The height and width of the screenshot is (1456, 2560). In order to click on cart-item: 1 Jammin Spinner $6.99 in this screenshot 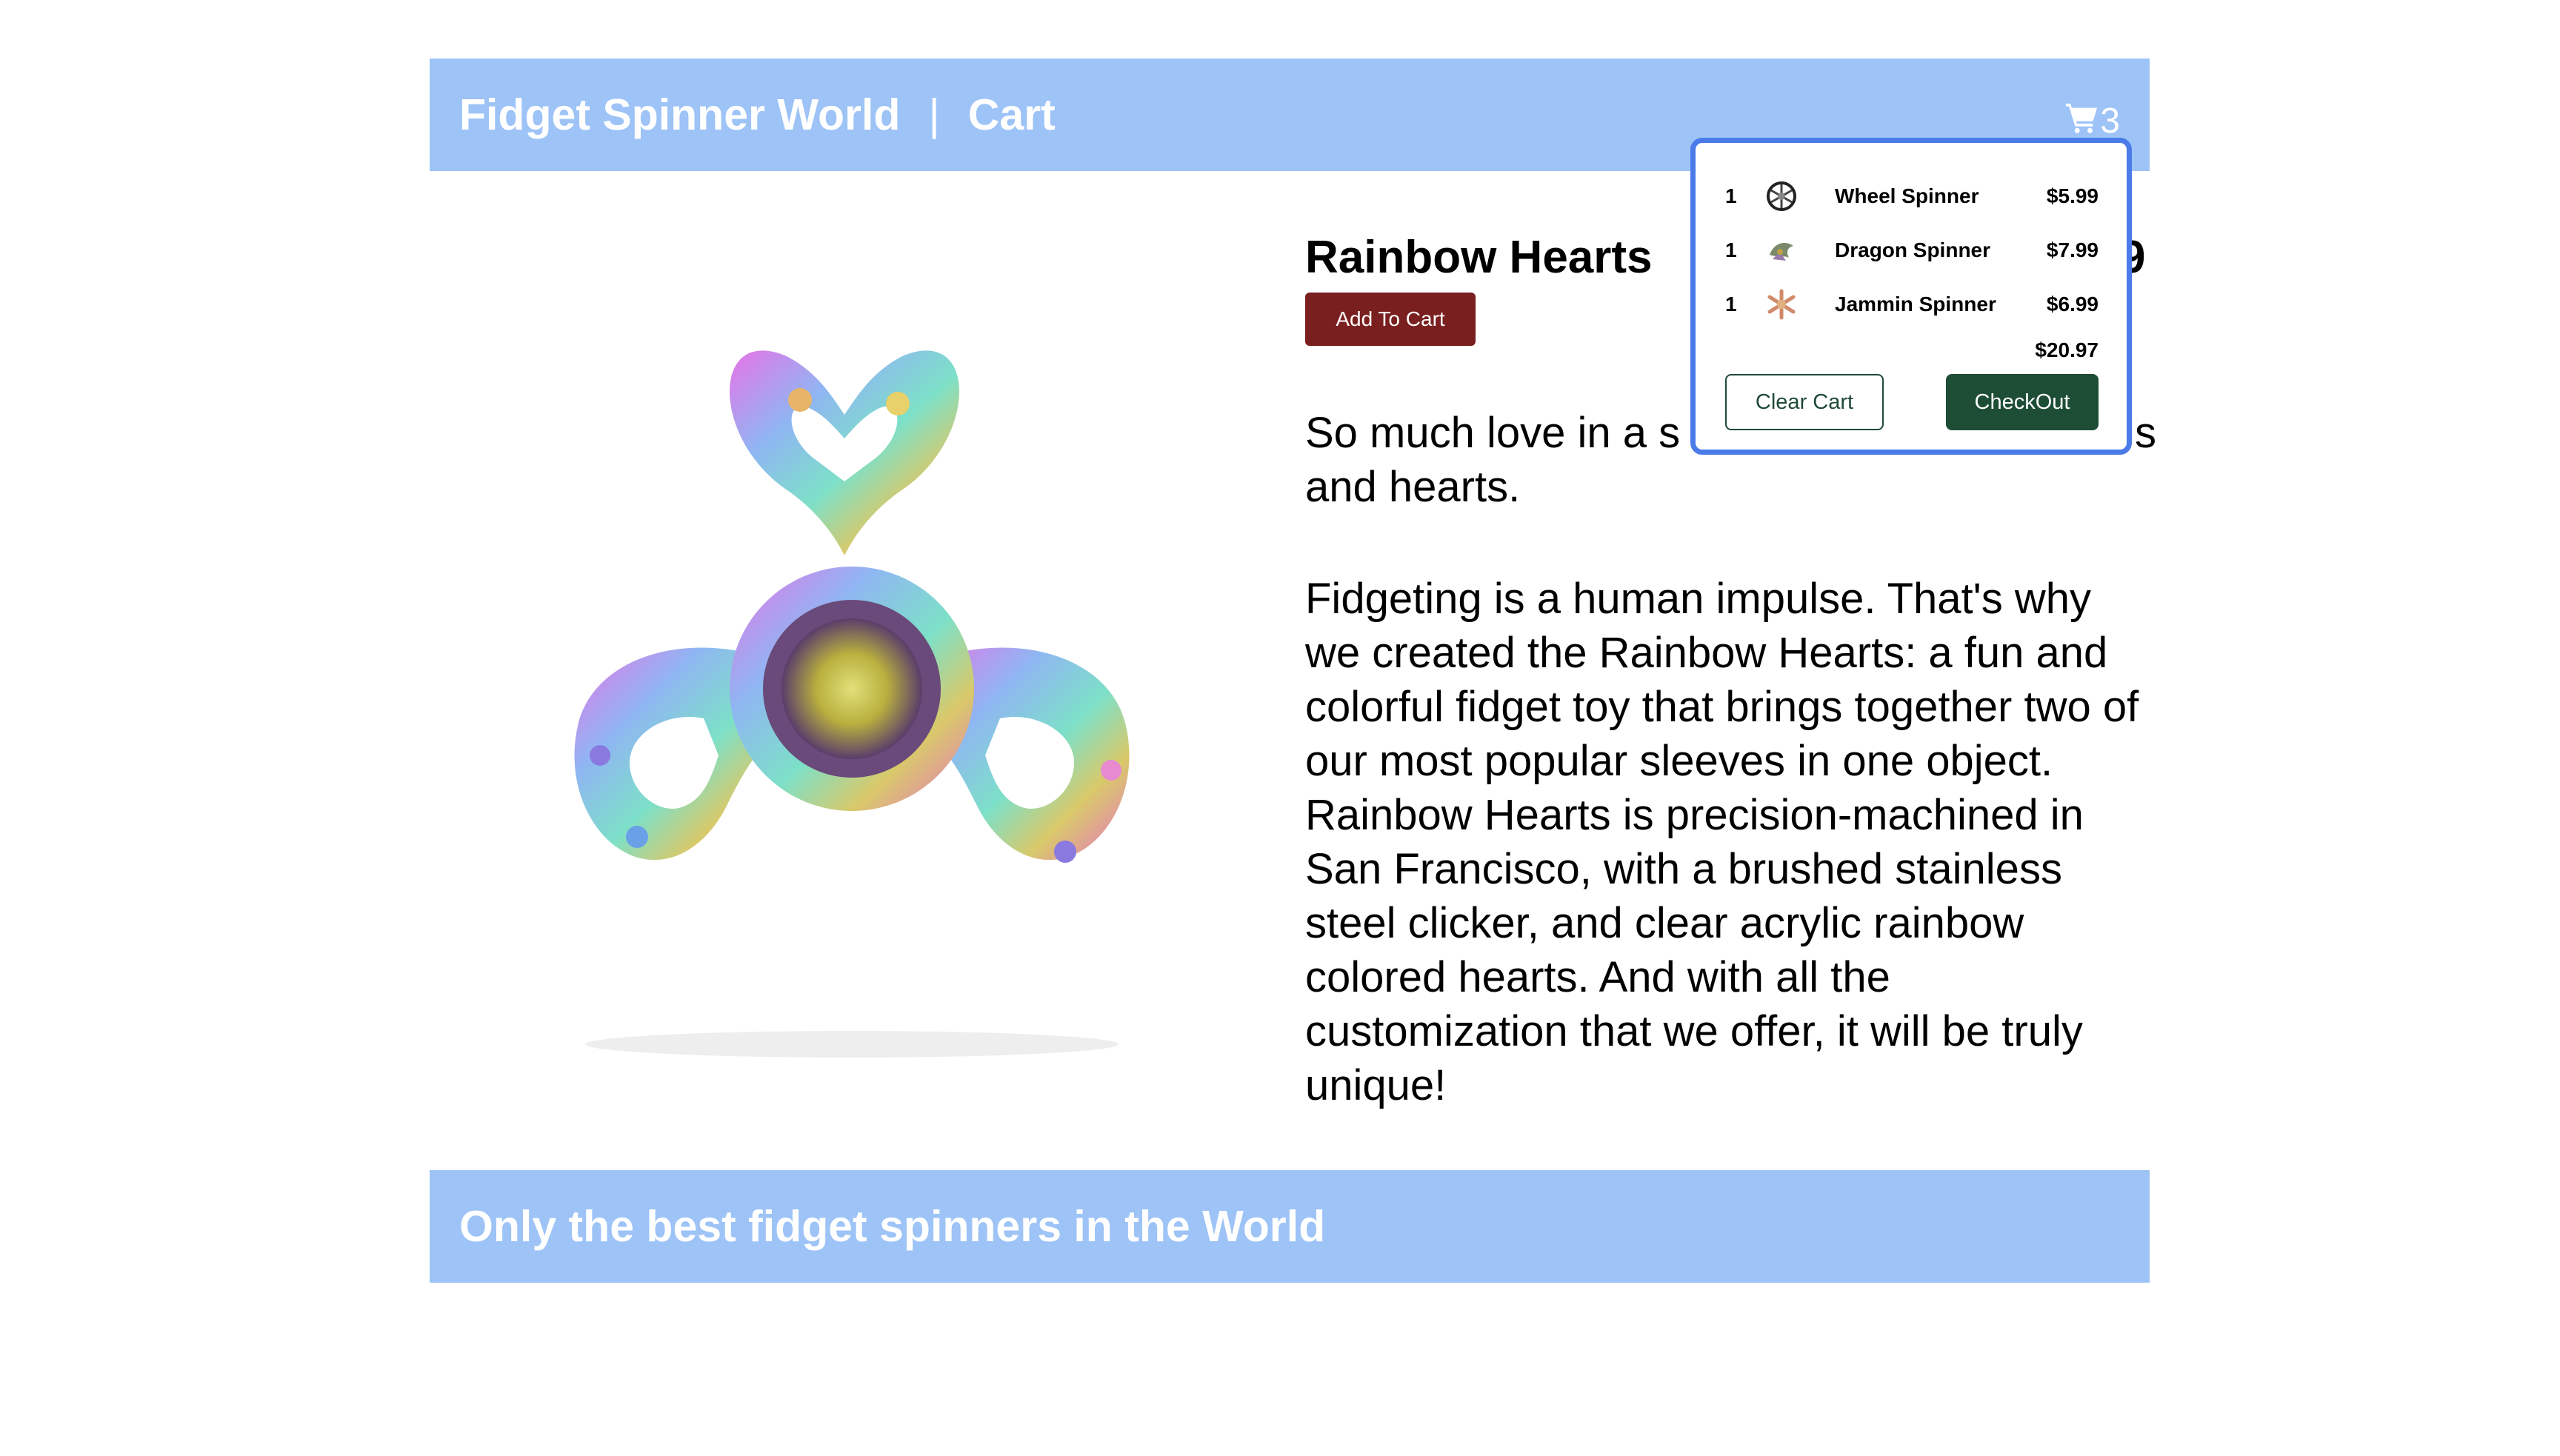, I will do `click(1911, 304)`.